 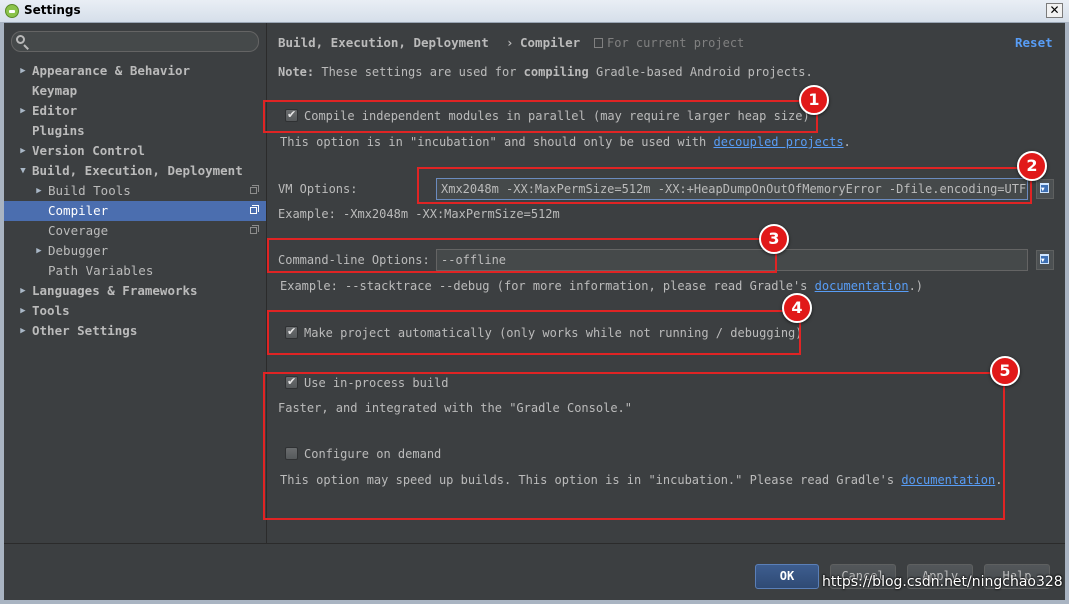 What do you see at coordinates (135, 211) in the screenshot?
I see `sidebar-item-compiler: Compiler` at bounding box center [135, 211].